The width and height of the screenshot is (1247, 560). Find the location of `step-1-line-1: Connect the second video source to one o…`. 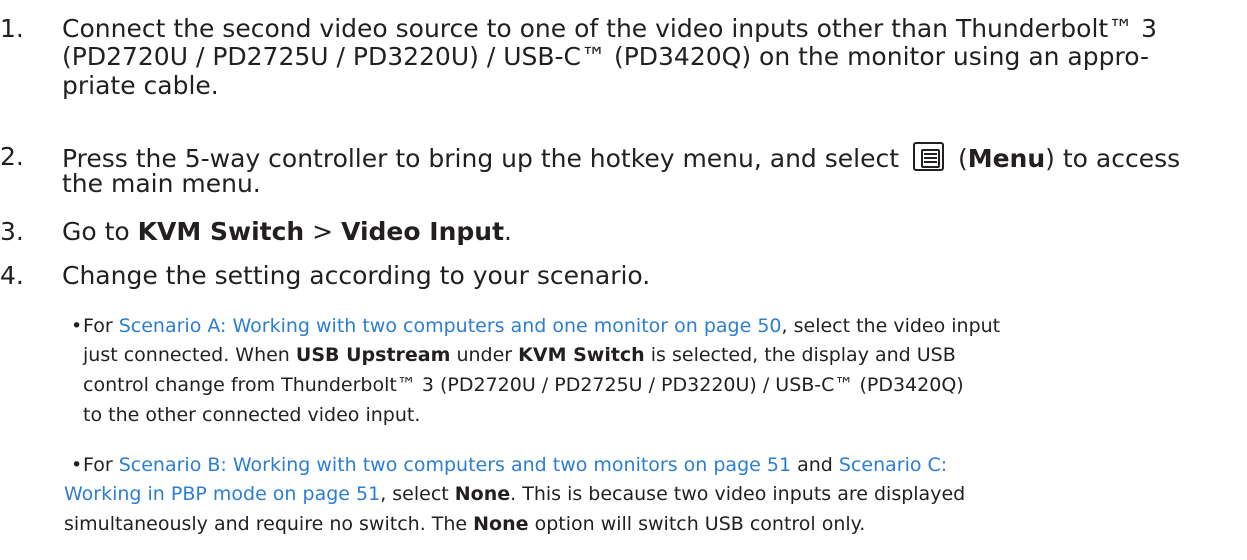

step-1-line-1: Connect the second video source to one o… is located at coordinates (610, 28).